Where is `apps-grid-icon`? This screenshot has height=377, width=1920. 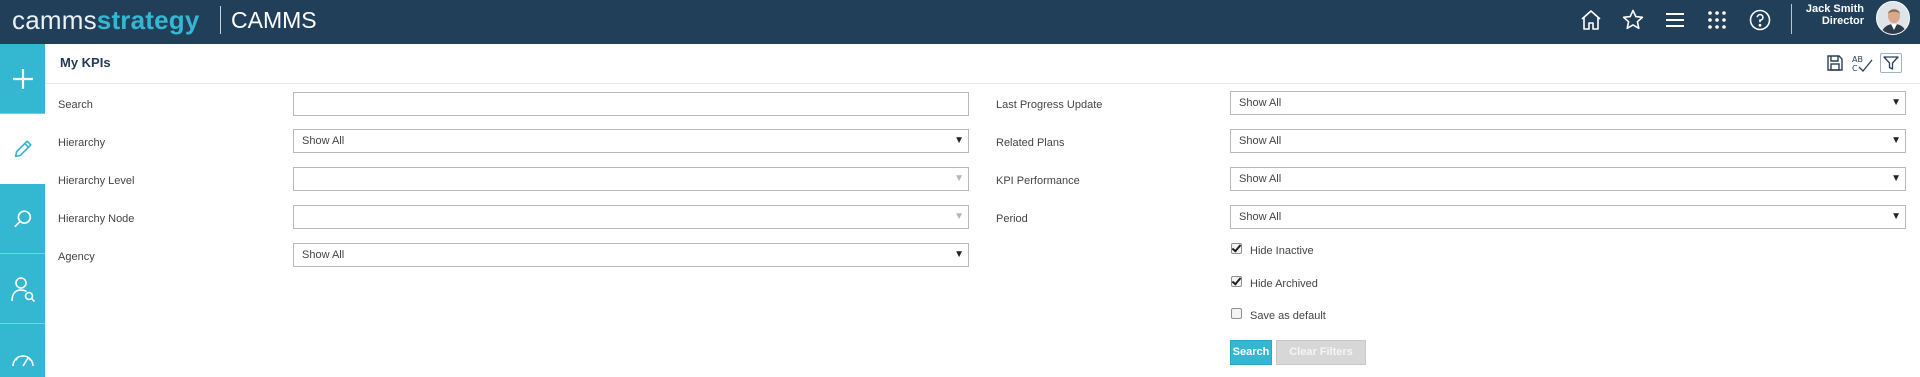 apps-grid-icon is located at coordinates (1717, 20).